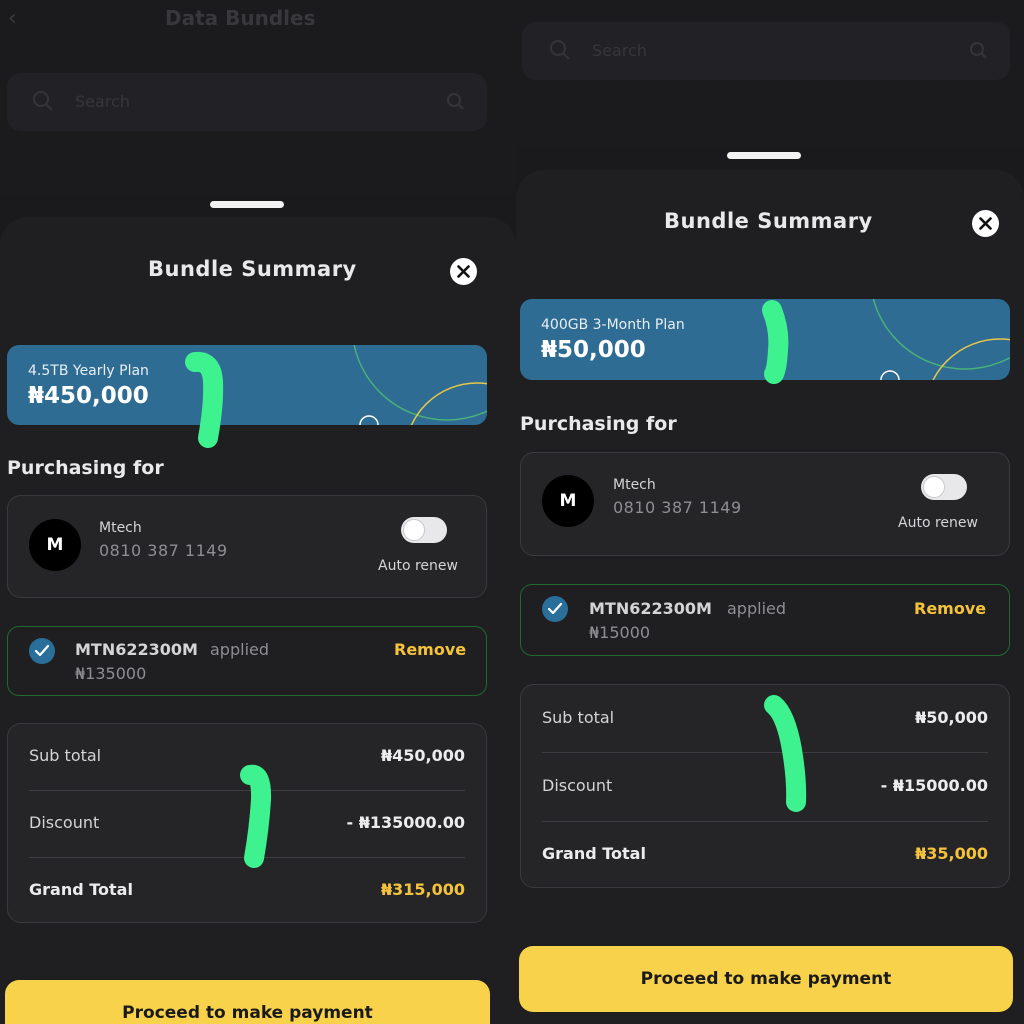 The height and width of the screenshot is (1024, 1024). I want to click on summary-row-subtotal: Sub total ₦50,000, so click(765, 718).